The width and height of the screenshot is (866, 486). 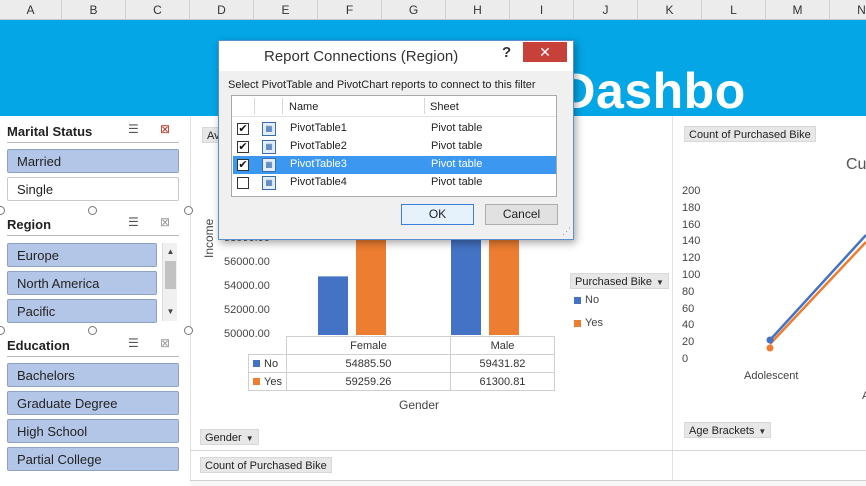 What do you see at coordinates (286, 10) in the screenshot?
I see `column-header-e: E` at bounding box center [286, 10].